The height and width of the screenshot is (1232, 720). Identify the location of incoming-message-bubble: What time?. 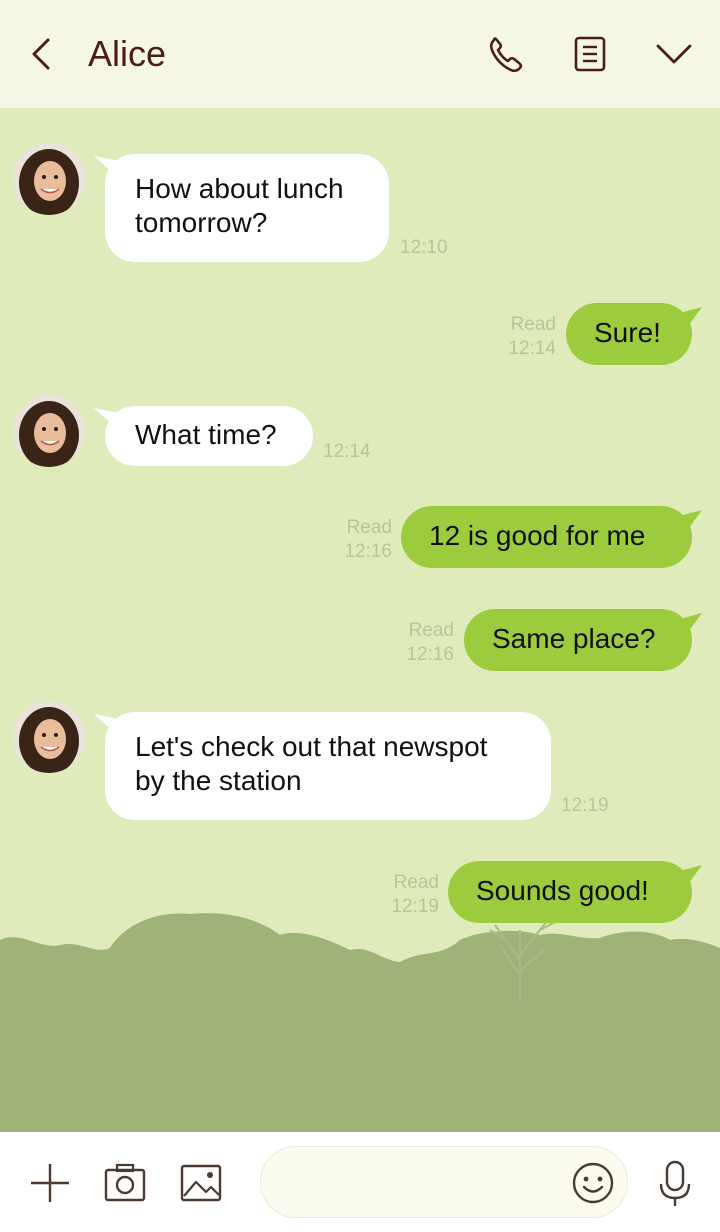
(209, 436).